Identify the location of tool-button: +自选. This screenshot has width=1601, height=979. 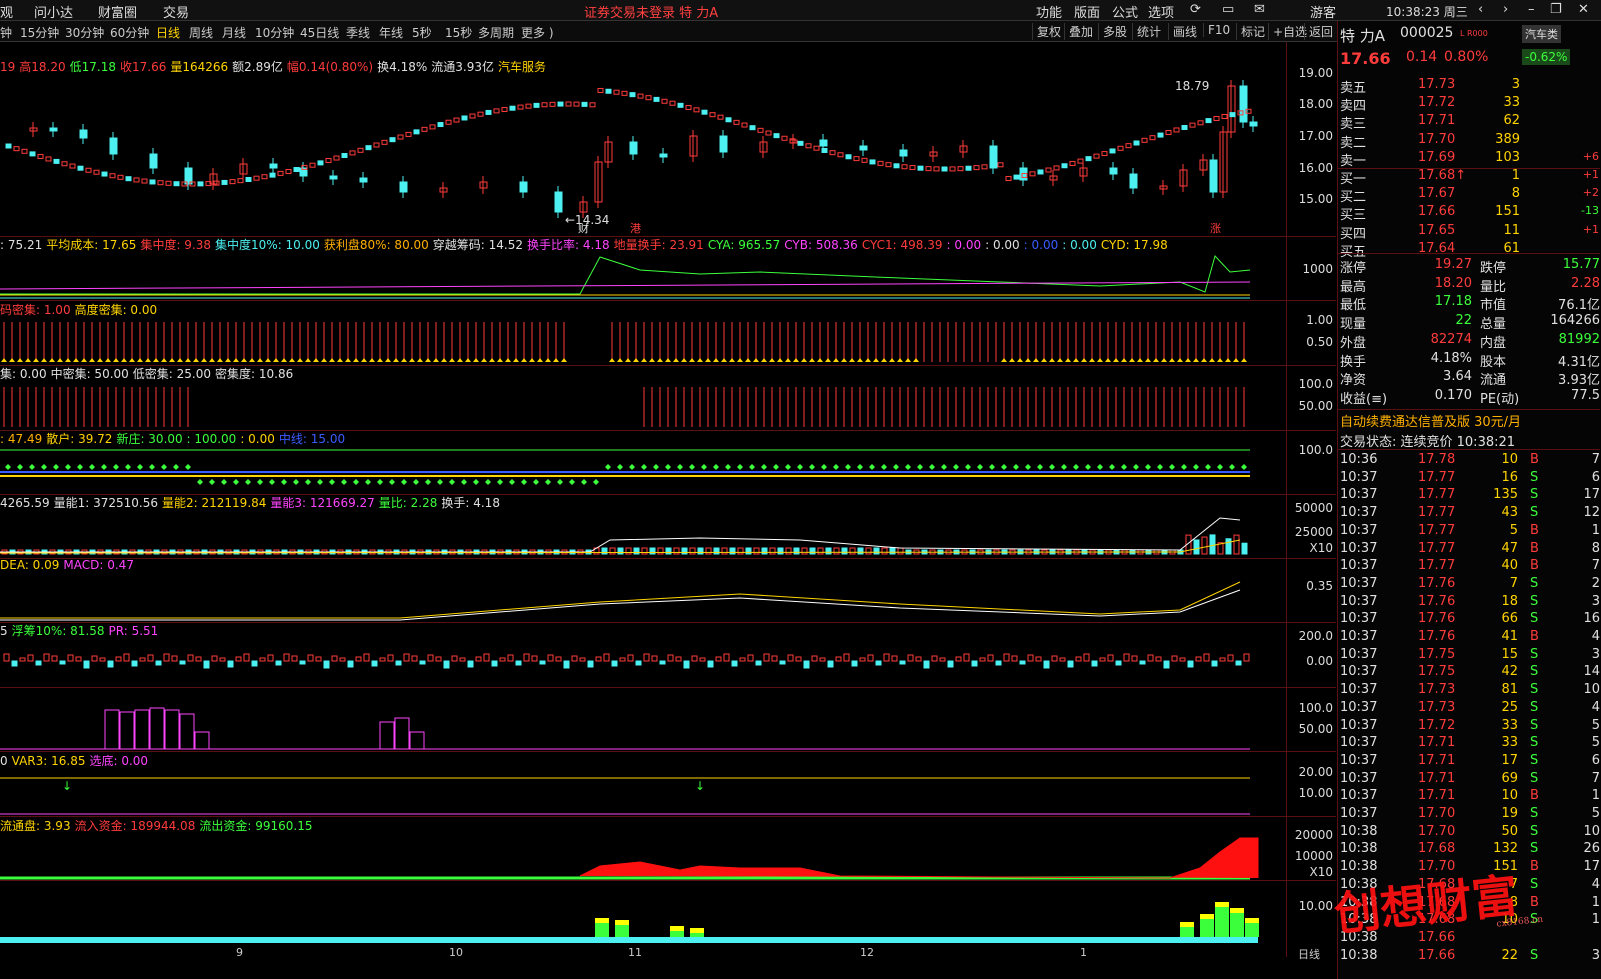
(1287, 31).